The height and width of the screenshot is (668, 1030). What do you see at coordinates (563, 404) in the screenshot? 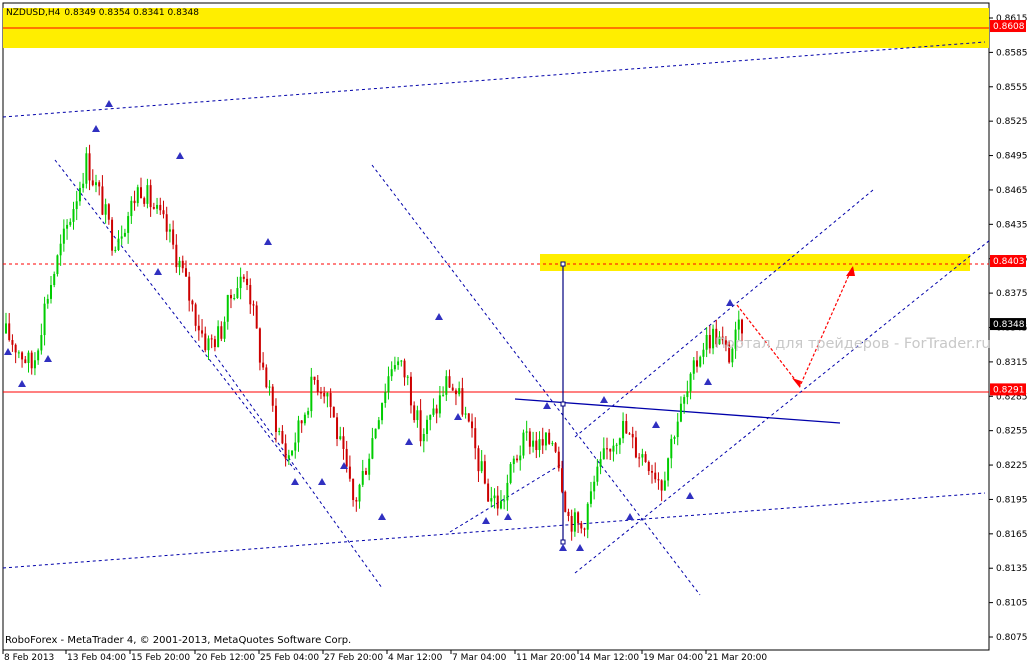
I see `measure-handle-mid` at bounding box center [563, 404].